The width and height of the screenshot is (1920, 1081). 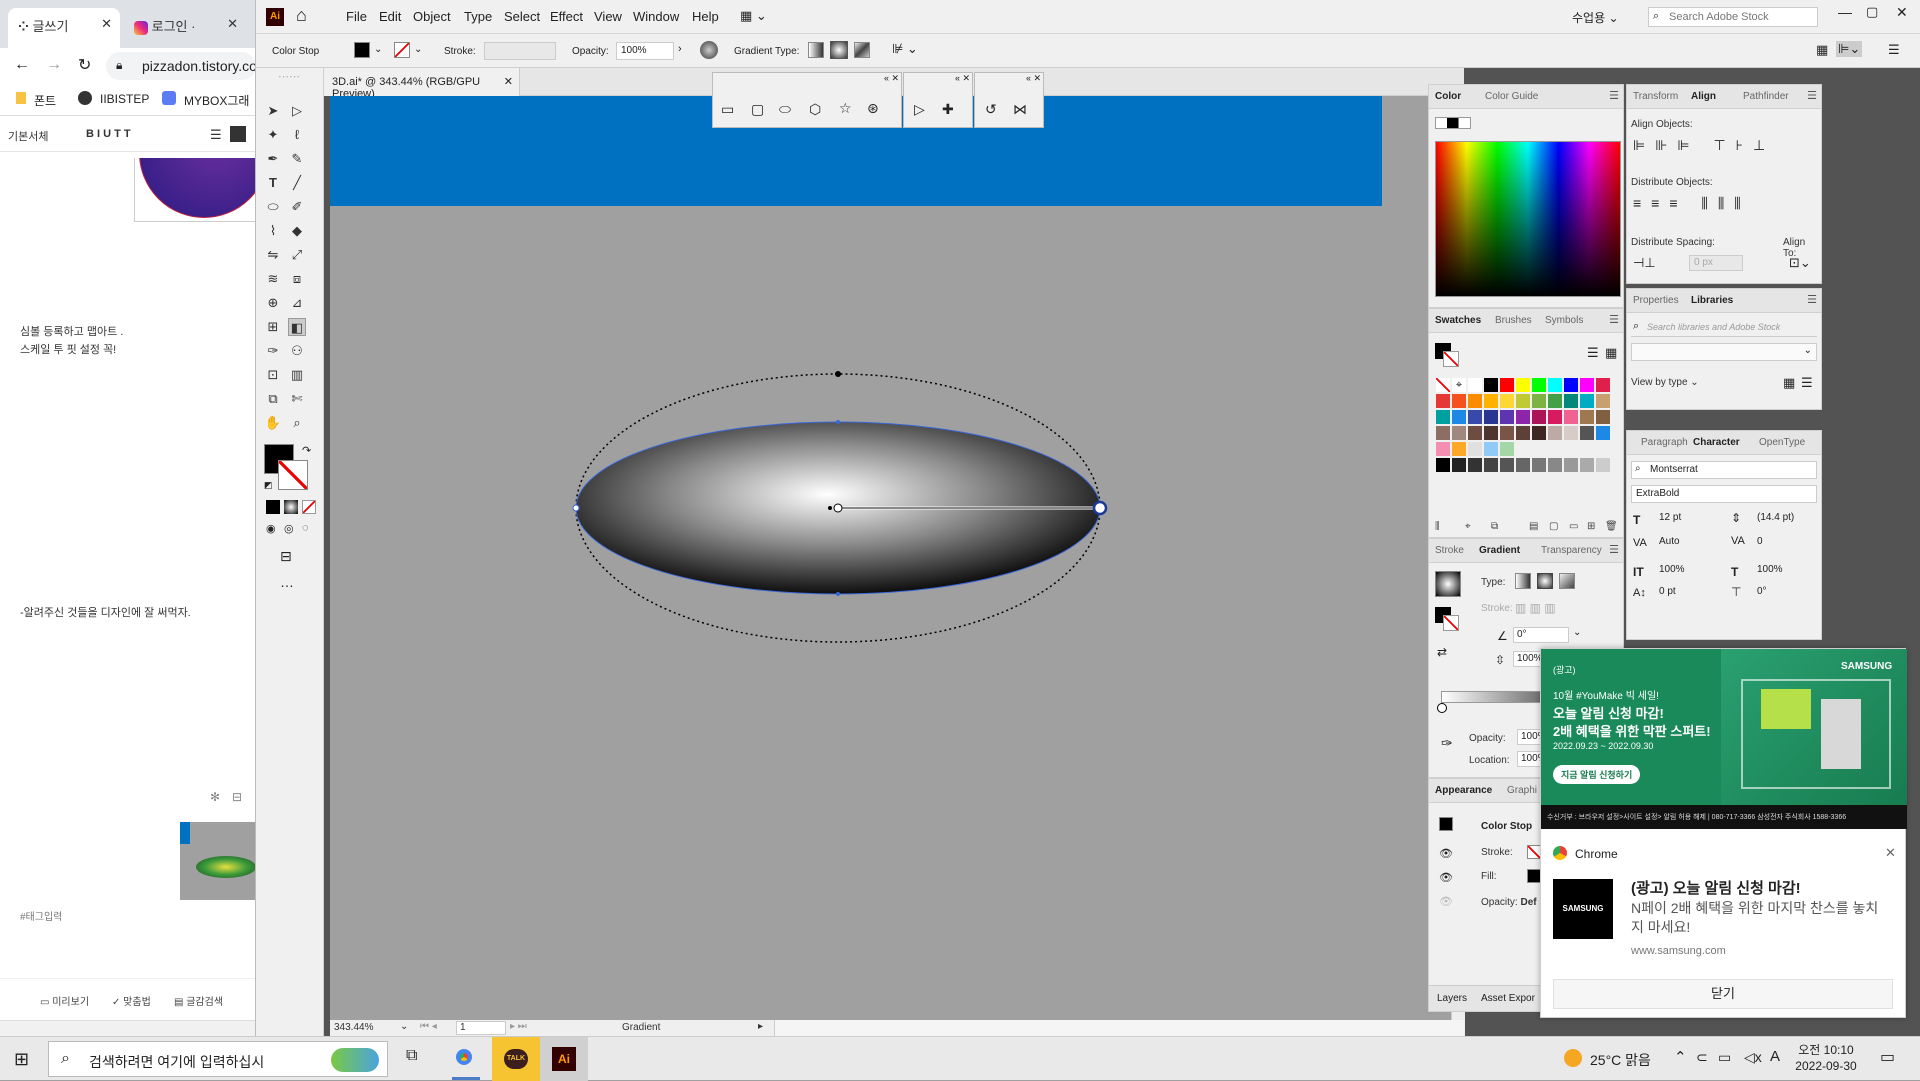 I want to click on baseline-shift-input: 0 pt, so click(x=1685, y=593).